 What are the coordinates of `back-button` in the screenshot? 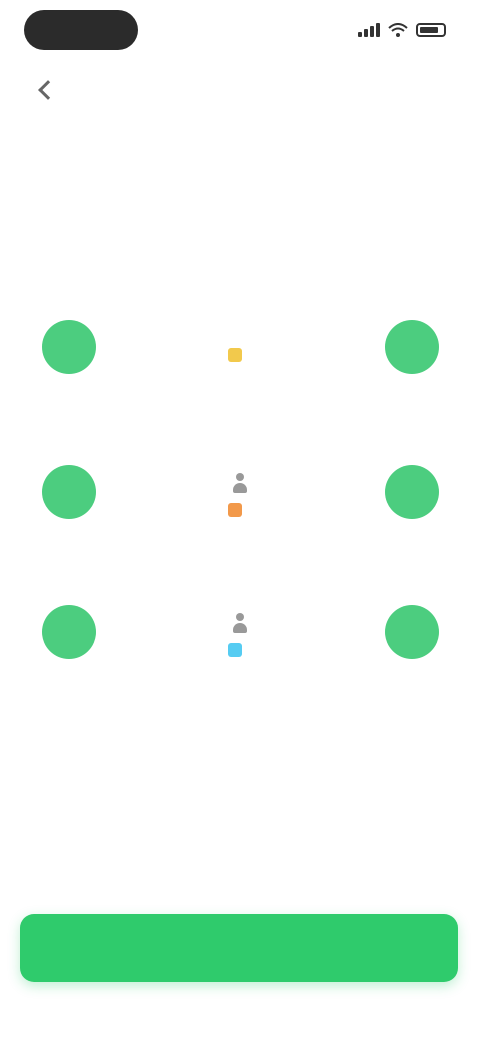 It's located at (48, 90).